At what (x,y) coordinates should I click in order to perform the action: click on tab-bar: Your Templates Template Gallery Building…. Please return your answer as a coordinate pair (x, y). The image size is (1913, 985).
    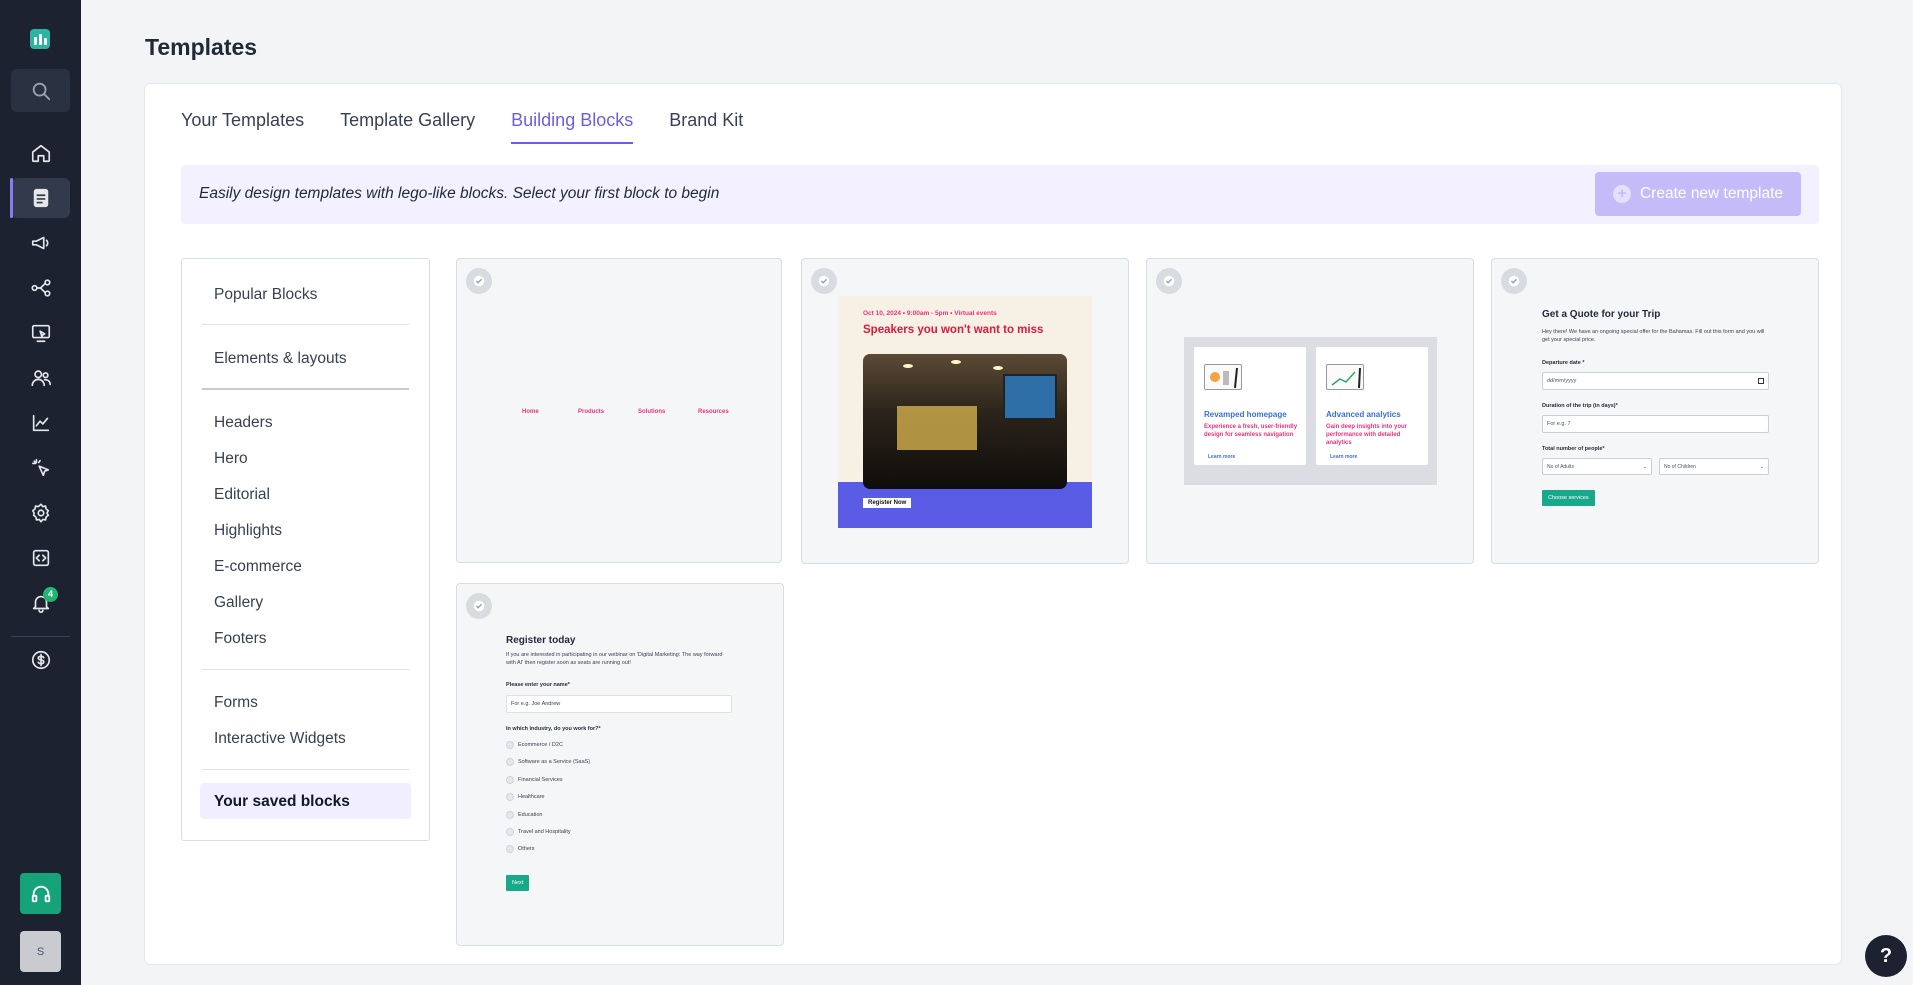
    Looking at the image, I should click on (462, 127).